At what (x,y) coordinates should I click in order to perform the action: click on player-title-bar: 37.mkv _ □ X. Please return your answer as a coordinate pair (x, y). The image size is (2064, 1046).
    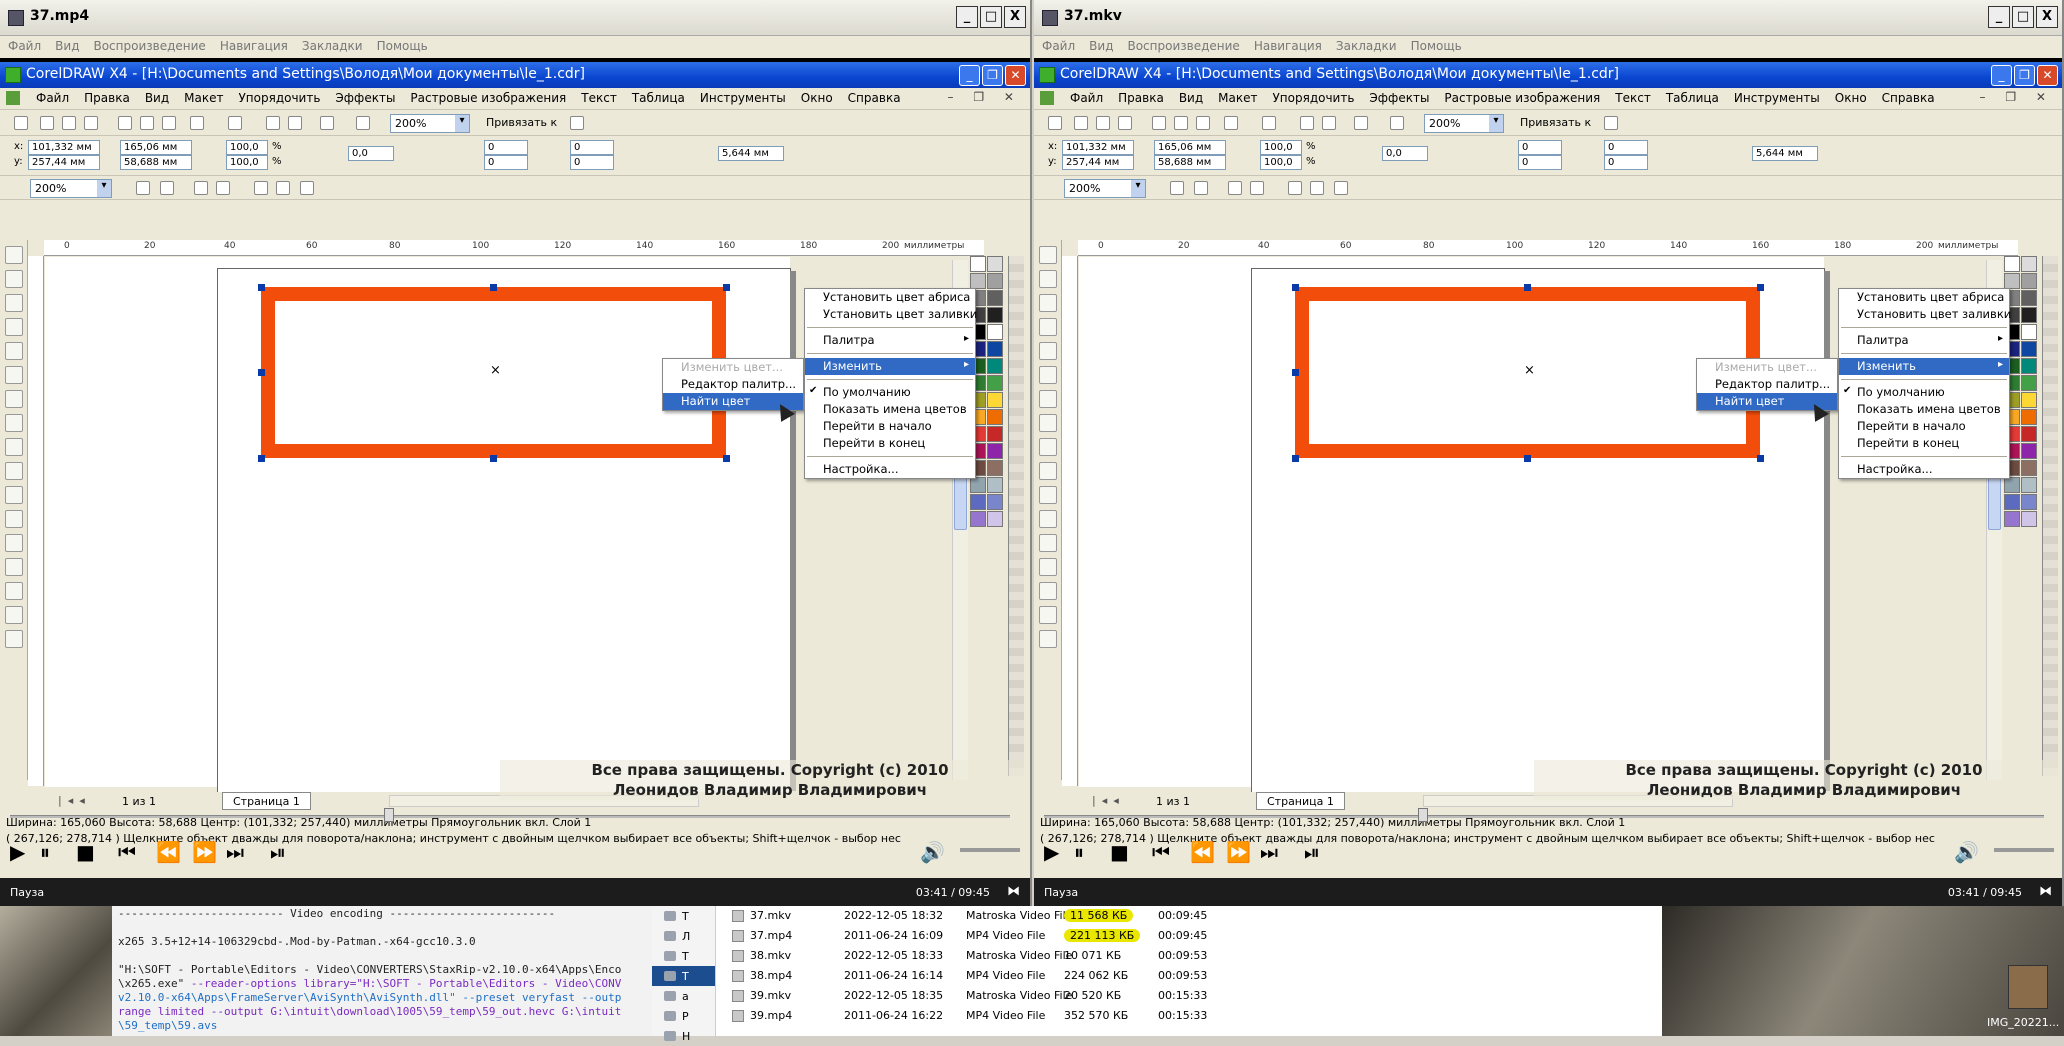
    Looking at the image, I should click on (1548, 18).